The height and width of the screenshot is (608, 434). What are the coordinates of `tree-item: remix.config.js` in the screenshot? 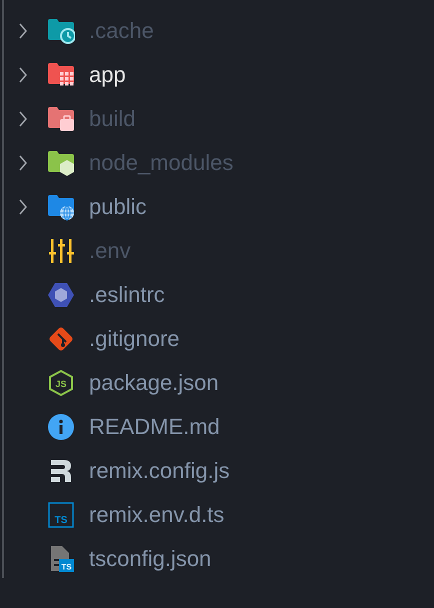 It's located at (217, 471).